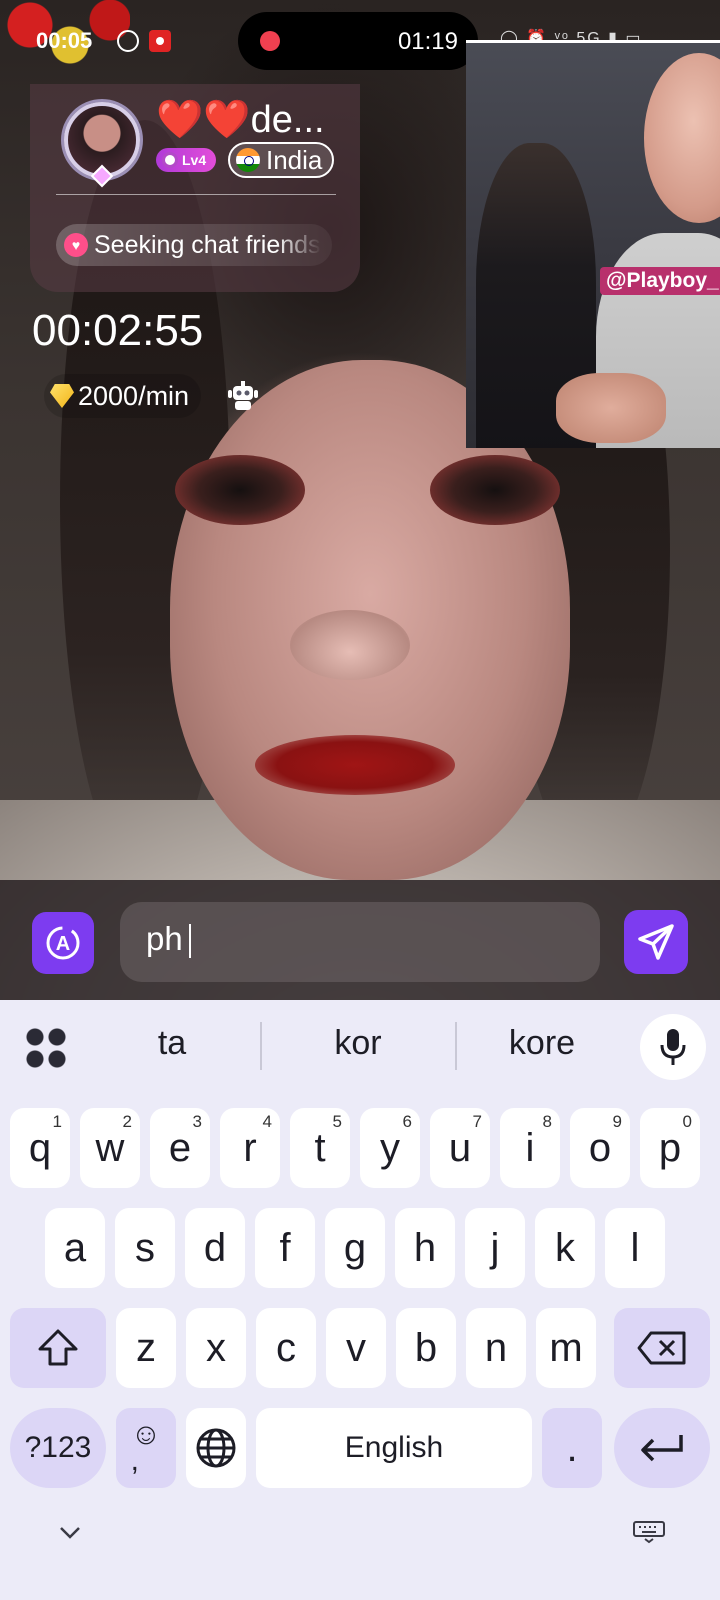 The width and height of the screenshot is (720, 1600). What do you see at coordinates (496, 1348) in the screenshot?
I see `key-n: n` at bounding box center [496, 1348].